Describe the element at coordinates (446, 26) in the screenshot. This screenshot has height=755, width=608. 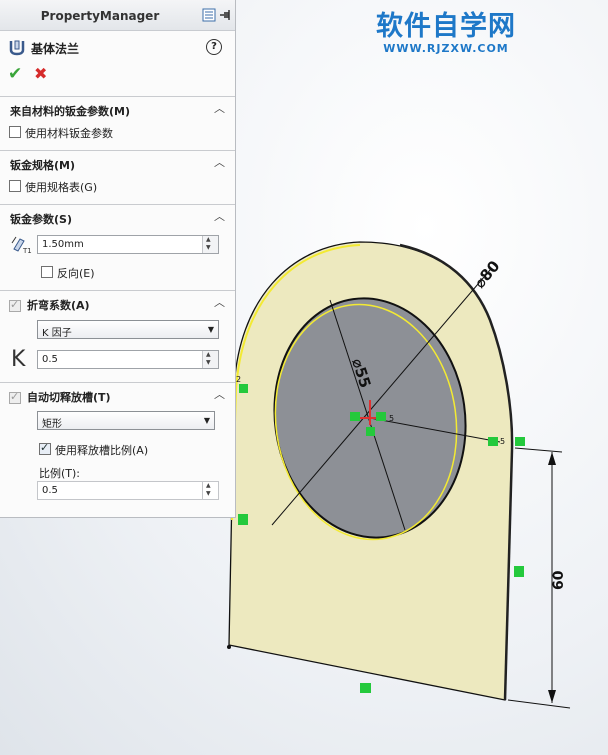
I see `watermark-title: 软件自学网` at that location.